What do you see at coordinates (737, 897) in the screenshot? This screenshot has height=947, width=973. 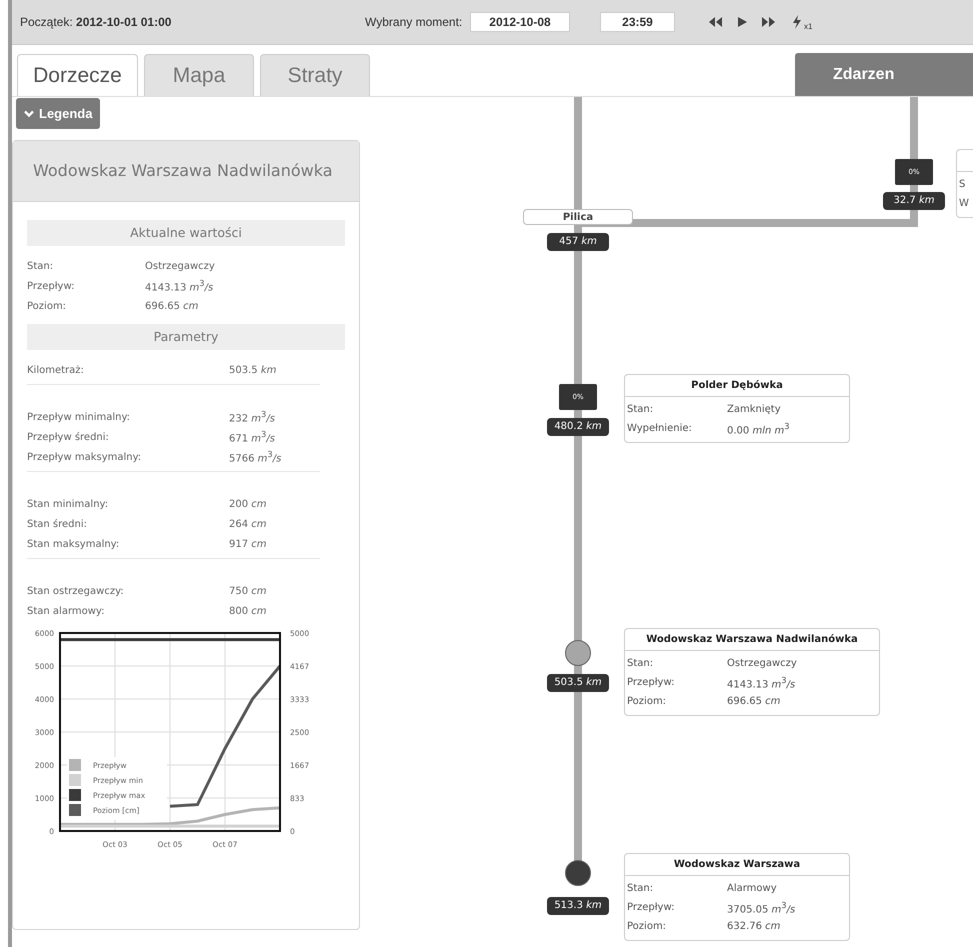 I see `station-card: Wodowskaz Warszawa Stan: Alarmowy Przepływ: 3705.05 m$^{3}$/s Poziom: 632.76 cm` at bounding box center [737, 897].